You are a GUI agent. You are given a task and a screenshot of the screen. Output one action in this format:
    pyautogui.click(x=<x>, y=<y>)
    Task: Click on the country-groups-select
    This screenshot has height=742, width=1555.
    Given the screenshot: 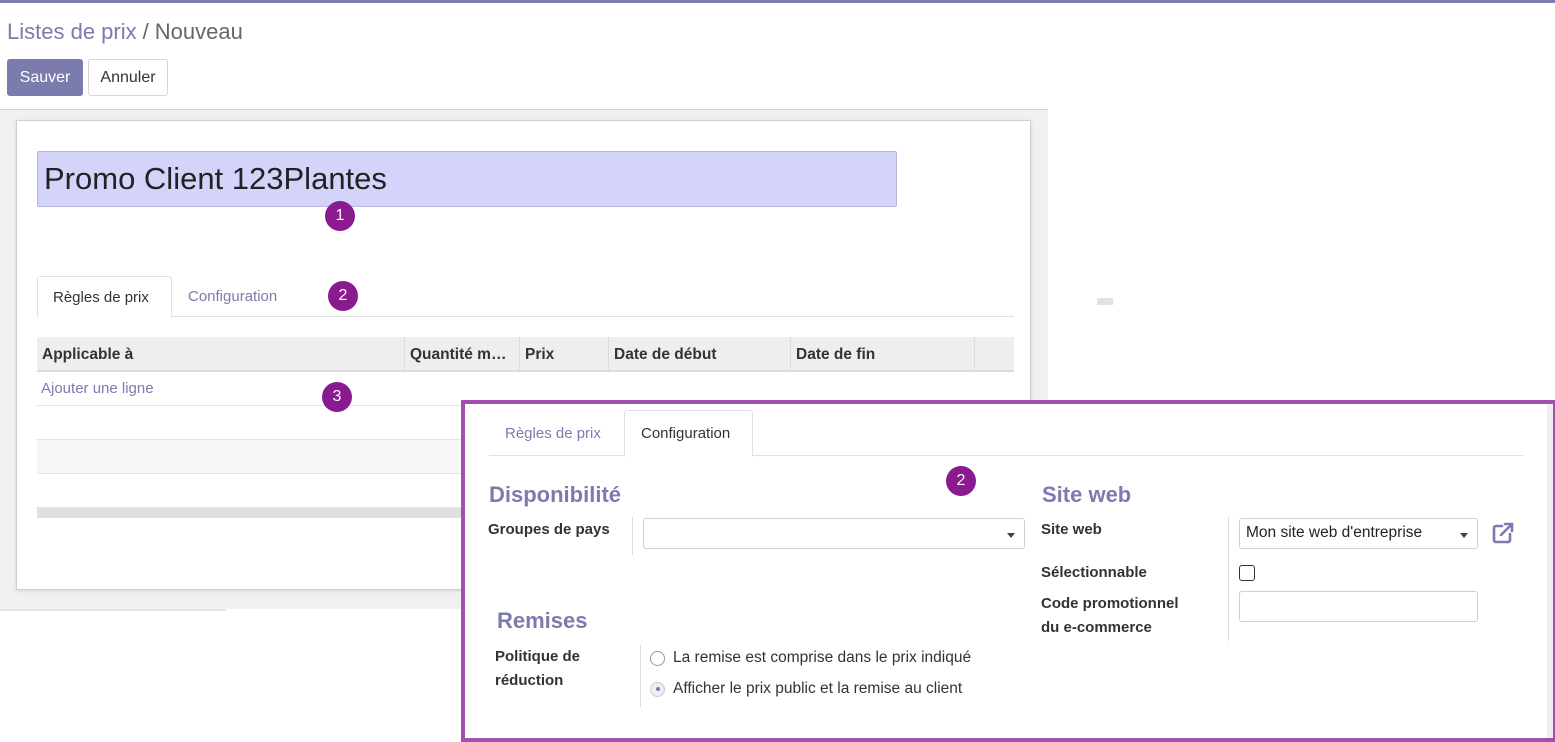 What is the action you would take?
    pyautogui.click(x=834, y=533)
    